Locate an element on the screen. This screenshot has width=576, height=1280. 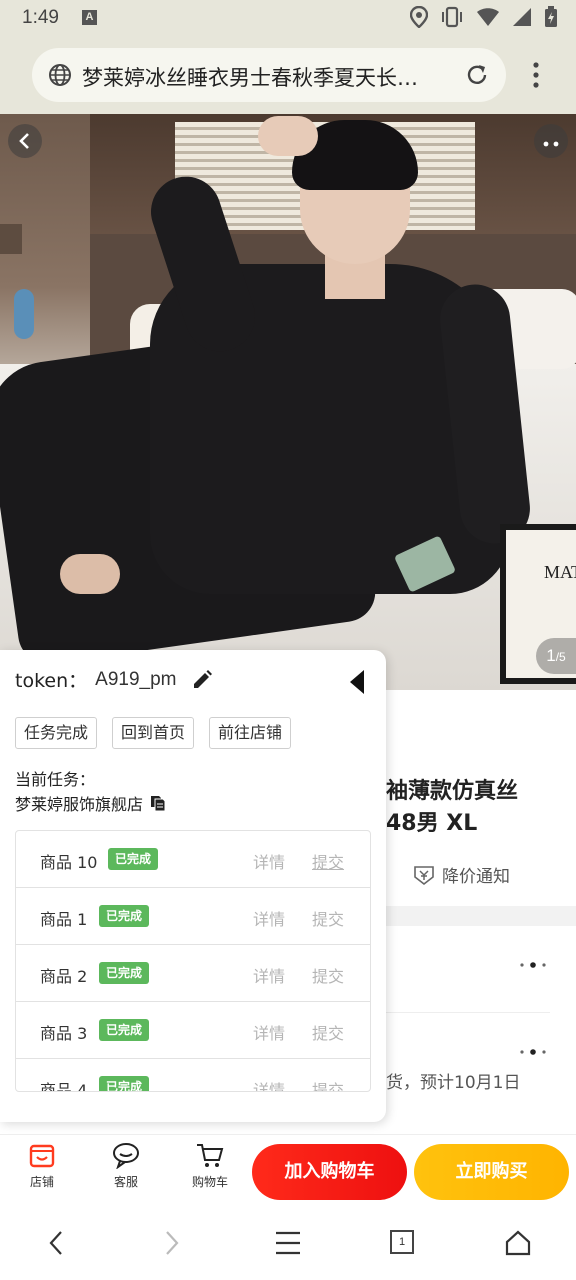
service-button: 客服 is located at coordinates (126, 1165).